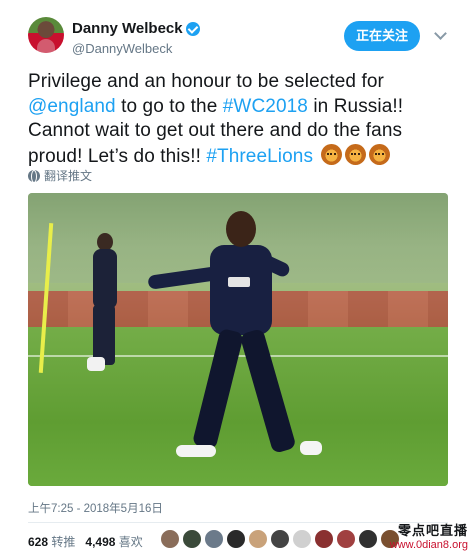 This screenshot has width=473, height=559. Describe the element at coordinates (428, 545) in the screenshot. I see `watermark-url: www.0dian8.org` at that location.